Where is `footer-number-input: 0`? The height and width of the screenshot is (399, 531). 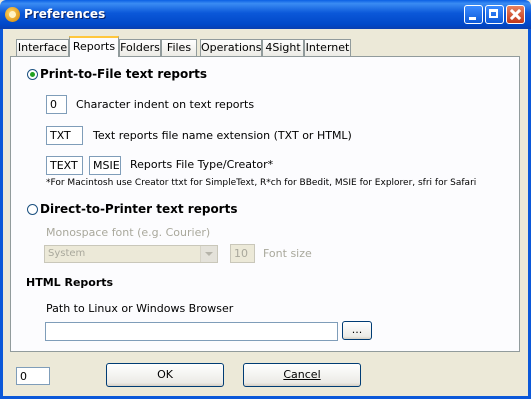
footer-number-input: 0 is located at coordinates (33, 376).